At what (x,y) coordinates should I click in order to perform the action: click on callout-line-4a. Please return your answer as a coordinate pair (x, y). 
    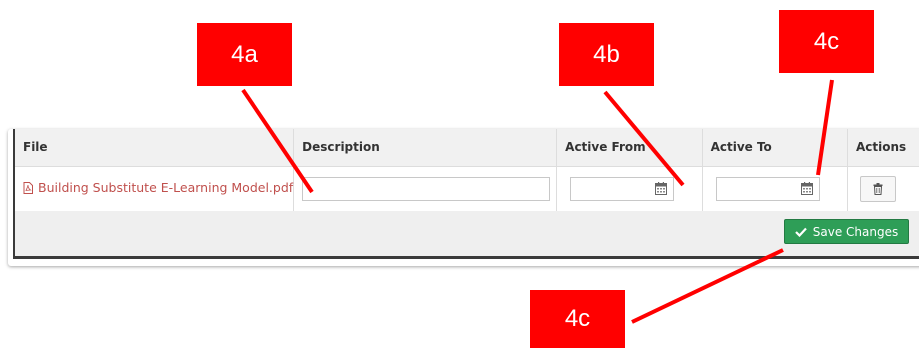
    Looking at the image, I should click on (277, 141).